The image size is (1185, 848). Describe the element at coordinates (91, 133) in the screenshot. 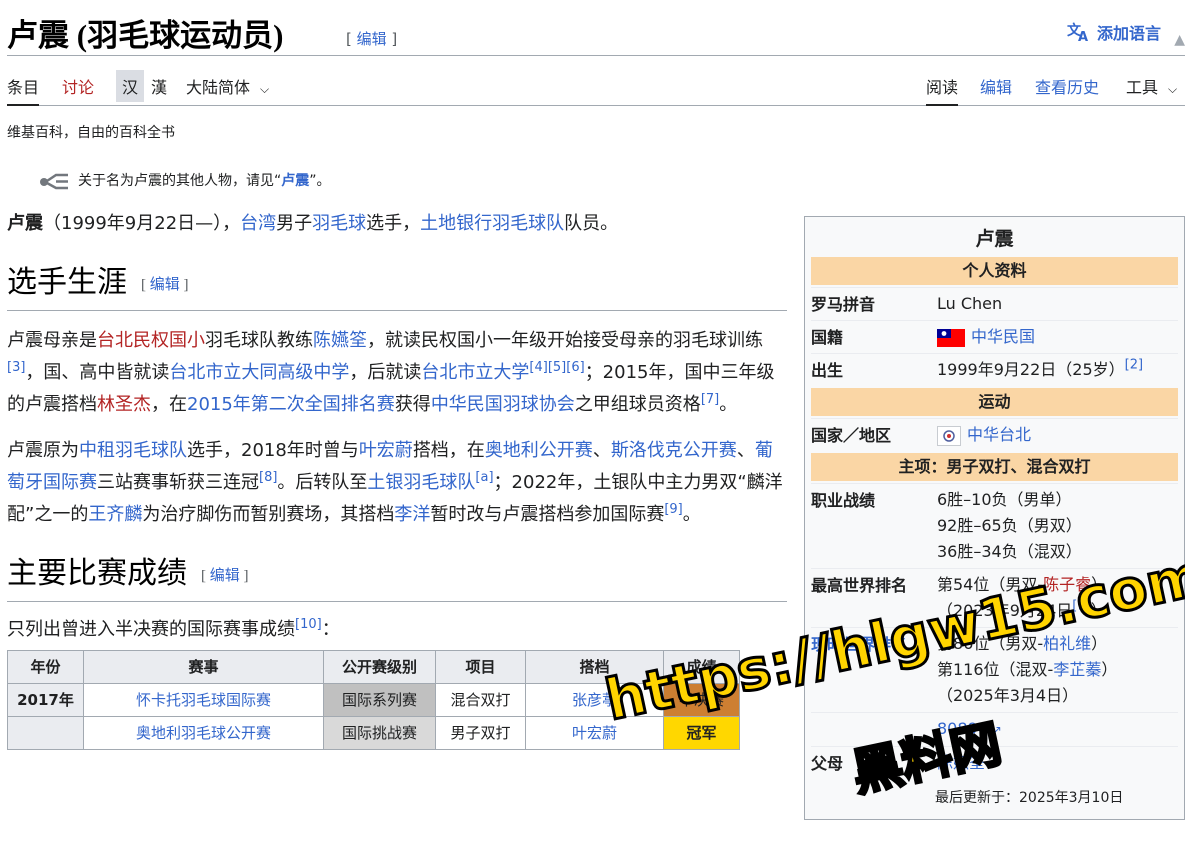

I see `site-tagline: 维基百科，自由的百科全书` at that location.